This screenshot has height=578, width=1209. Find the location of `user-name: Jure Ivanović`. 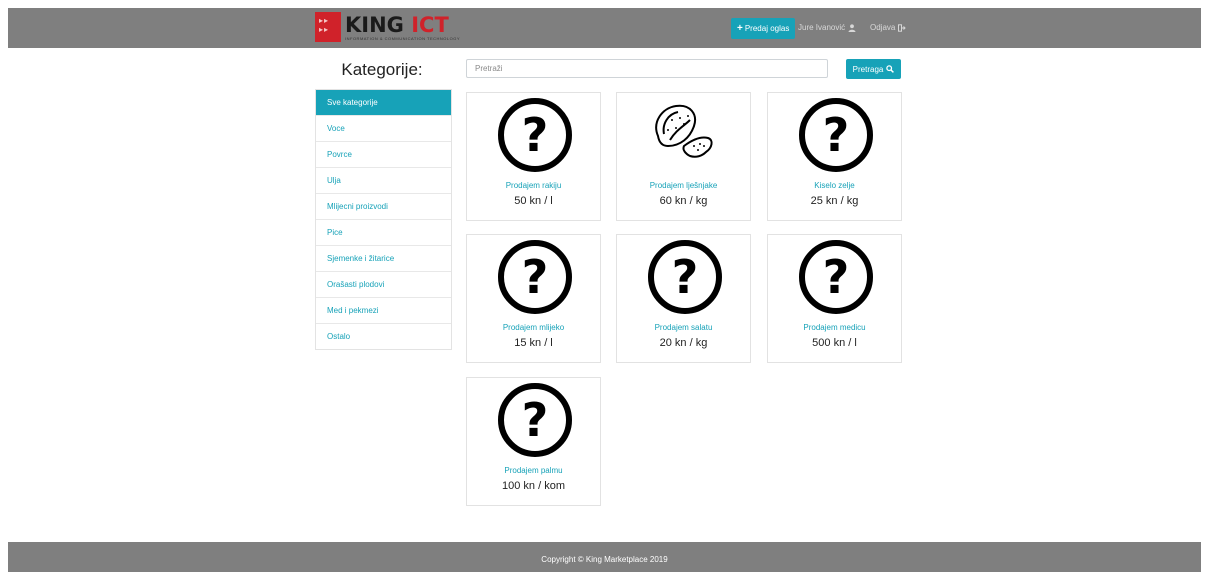

user-name: Jure Ivanović is located at coordinates (822, 27).